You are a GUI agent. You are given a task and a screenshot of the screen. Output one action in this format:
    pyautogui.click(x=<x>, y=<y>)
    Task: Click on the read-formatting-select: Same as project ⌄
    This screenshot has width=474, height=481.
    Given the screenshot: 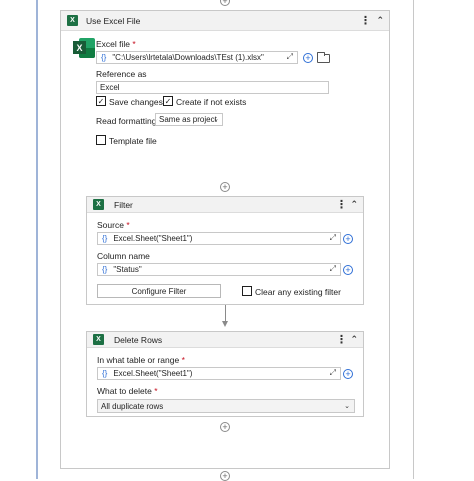 What is the action you would take?
    pyautogui.click(x=189, y=119)
    